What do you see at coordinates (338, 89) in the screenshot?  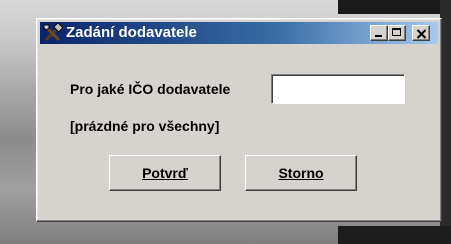 I see `ico-input` at bounding box center [338, 89].